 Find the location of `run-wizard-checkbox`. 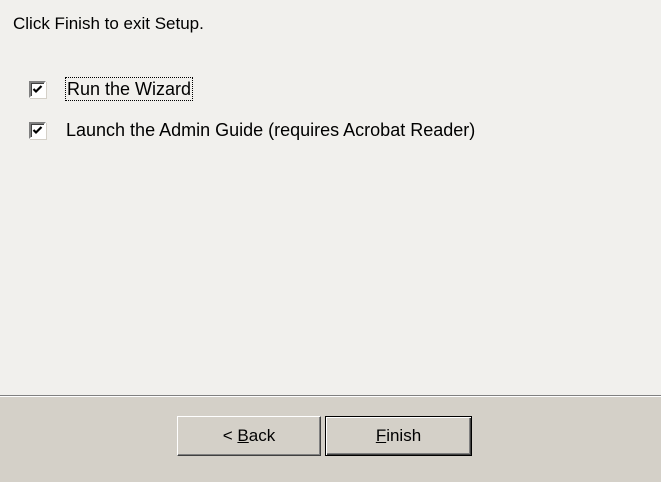

run-wizard-checkbox is located at coordinates (37, 89).